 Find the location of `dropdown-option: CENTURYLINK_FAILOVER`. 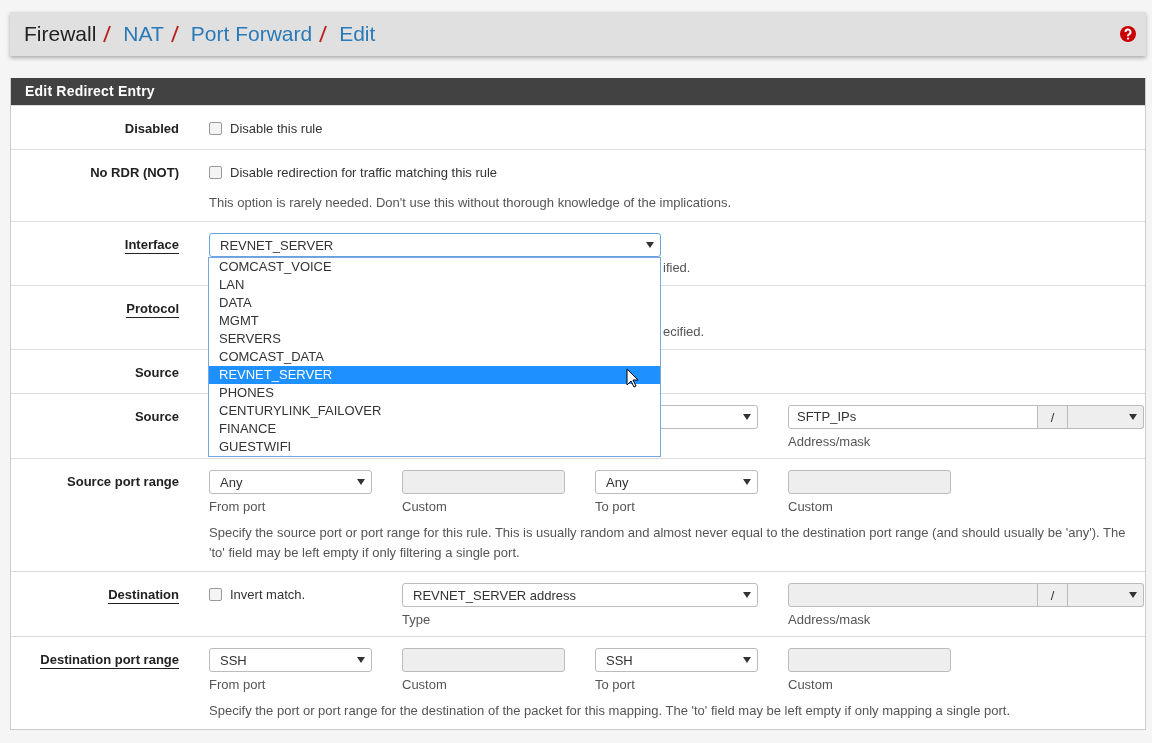

dropdown-option: CENTURYLINK_FAILOVER is located at coordinates (434, 411).